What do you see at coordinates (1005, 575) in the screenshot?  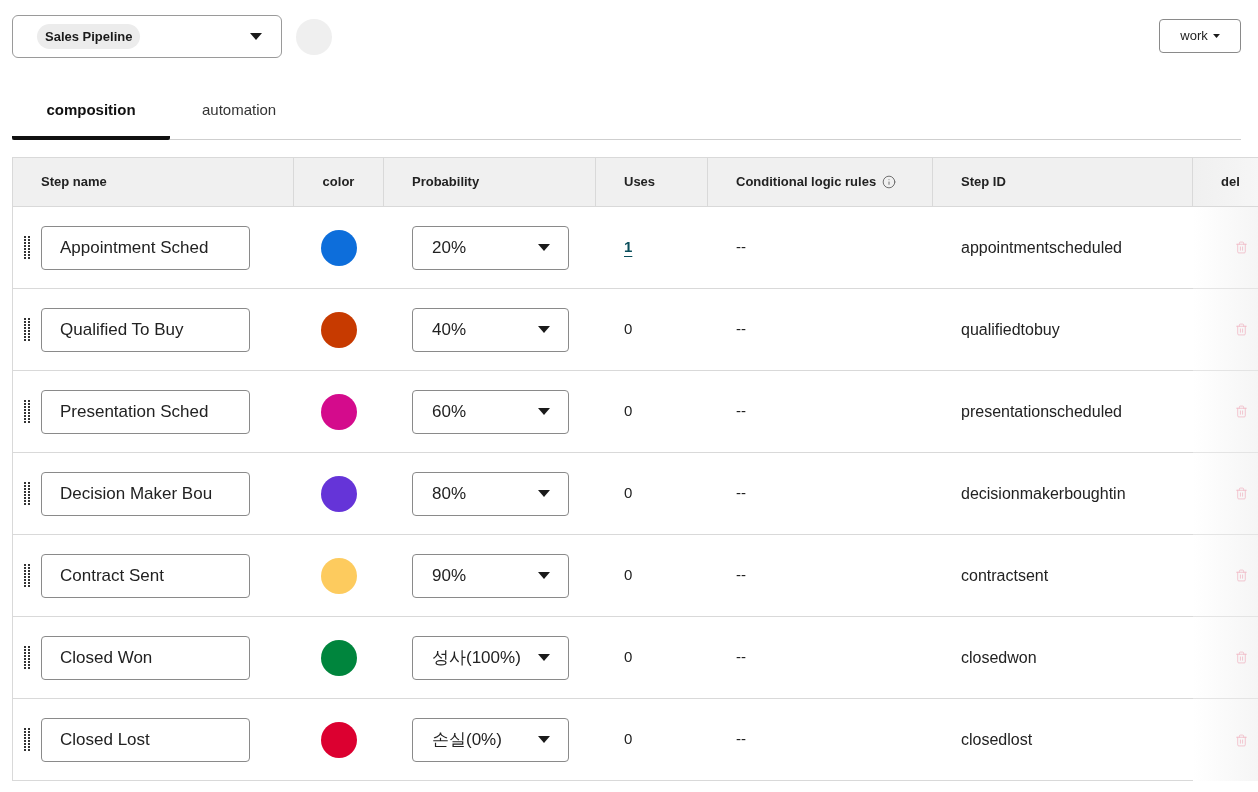 I see `table-cell-text: contractsent` at bounding box center [1005, 575].